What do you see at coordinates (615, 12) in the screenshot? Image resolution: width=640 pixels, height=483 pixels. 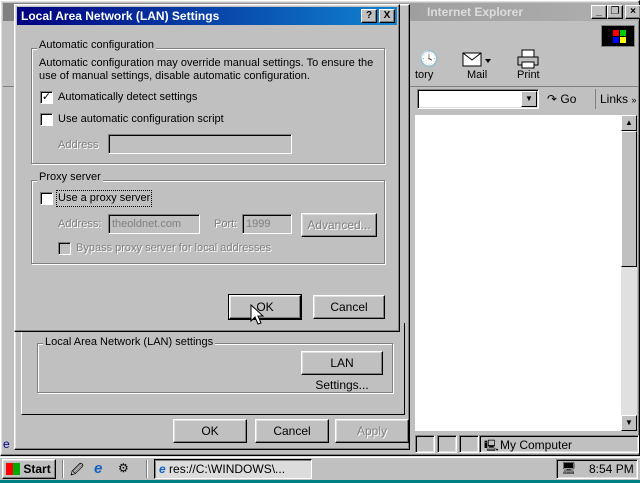 I see `restore-button: ❐` at bounding box center [615, 12].